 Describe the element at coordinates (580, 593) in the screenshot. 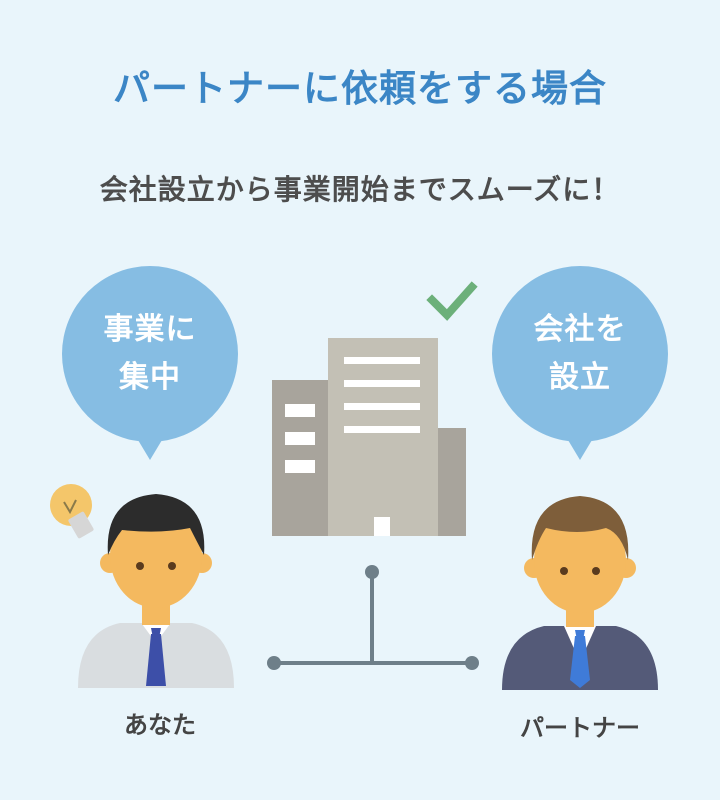

I see `person-partner` at that location.